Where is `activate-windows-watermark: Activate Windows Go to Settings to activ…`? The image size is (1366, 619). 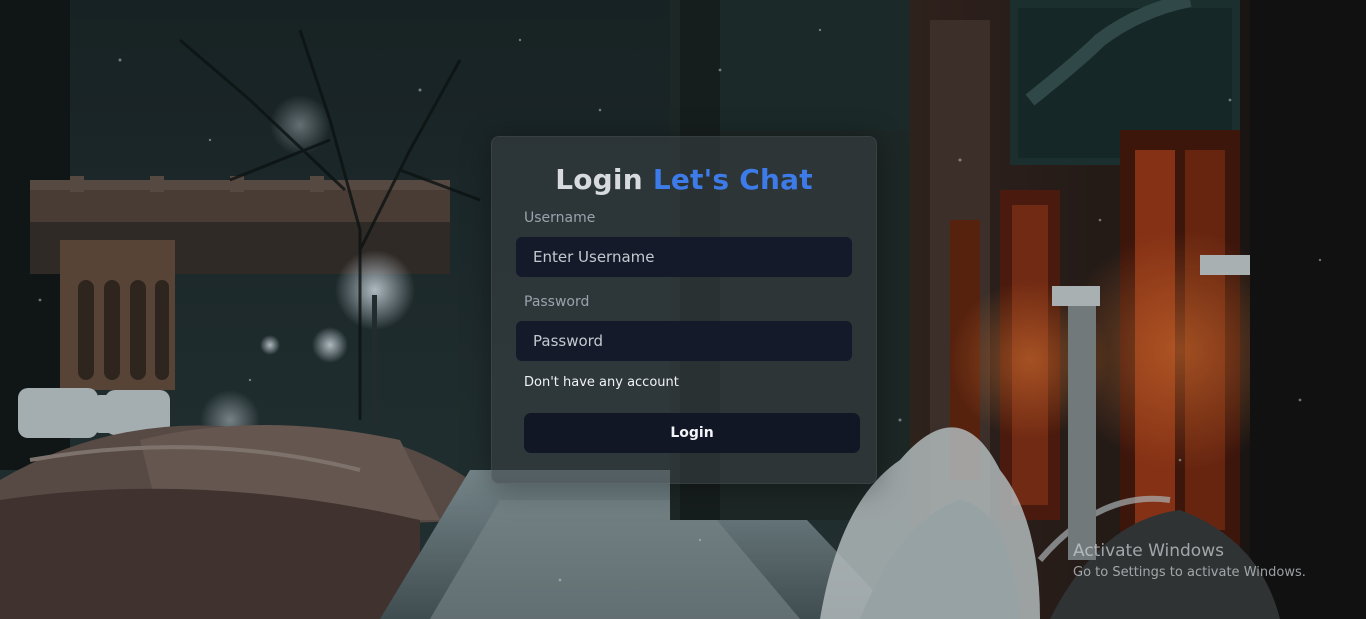
activate-windows-watermark: Activate Windows Go to Settings to activ… is located at coordinates (1189, 561).